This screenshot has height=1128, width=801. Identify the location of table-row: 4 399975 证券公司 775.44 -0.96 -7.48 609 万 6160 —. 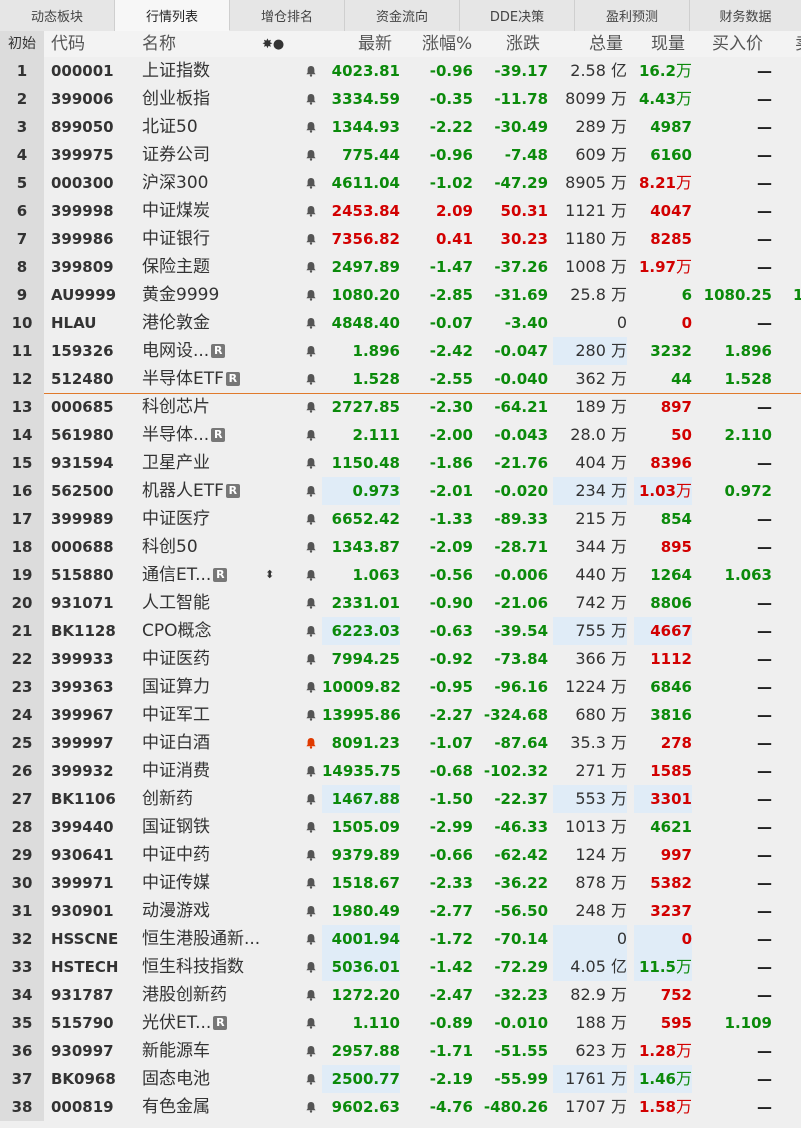
(400, 155).